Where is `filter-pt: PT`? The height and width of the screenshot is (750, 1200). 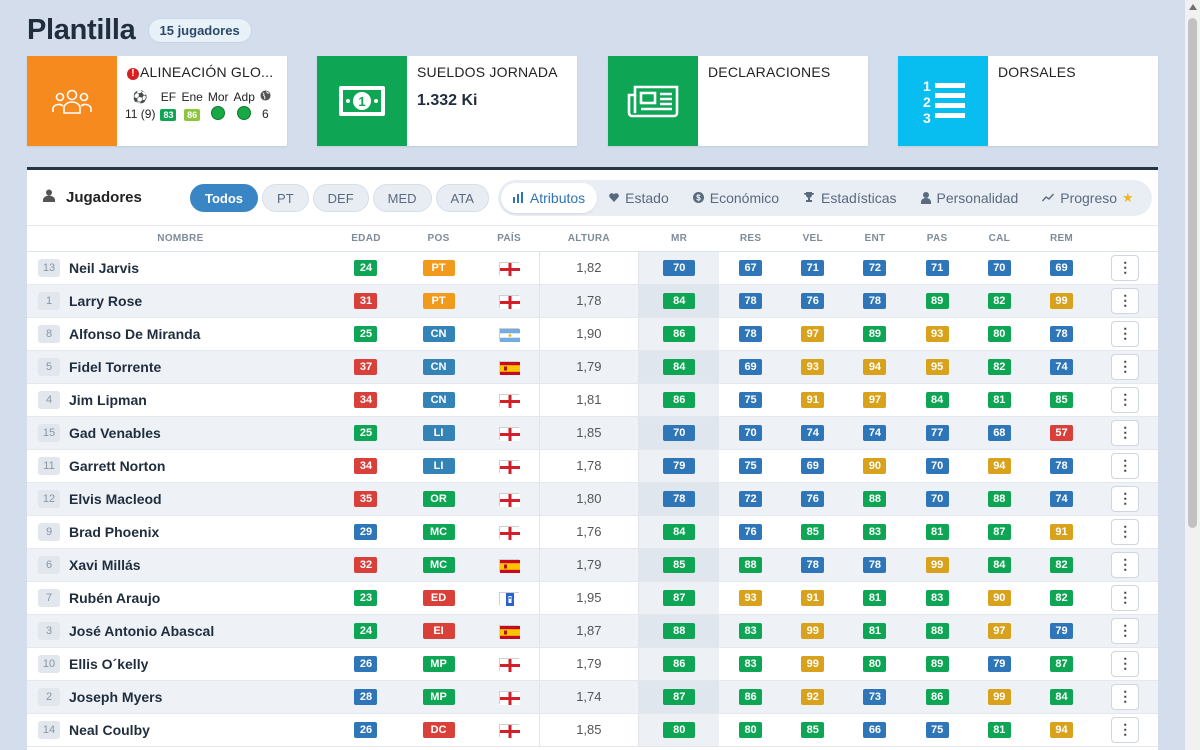
filter-pt: PT is located at coordinates (285, 197).